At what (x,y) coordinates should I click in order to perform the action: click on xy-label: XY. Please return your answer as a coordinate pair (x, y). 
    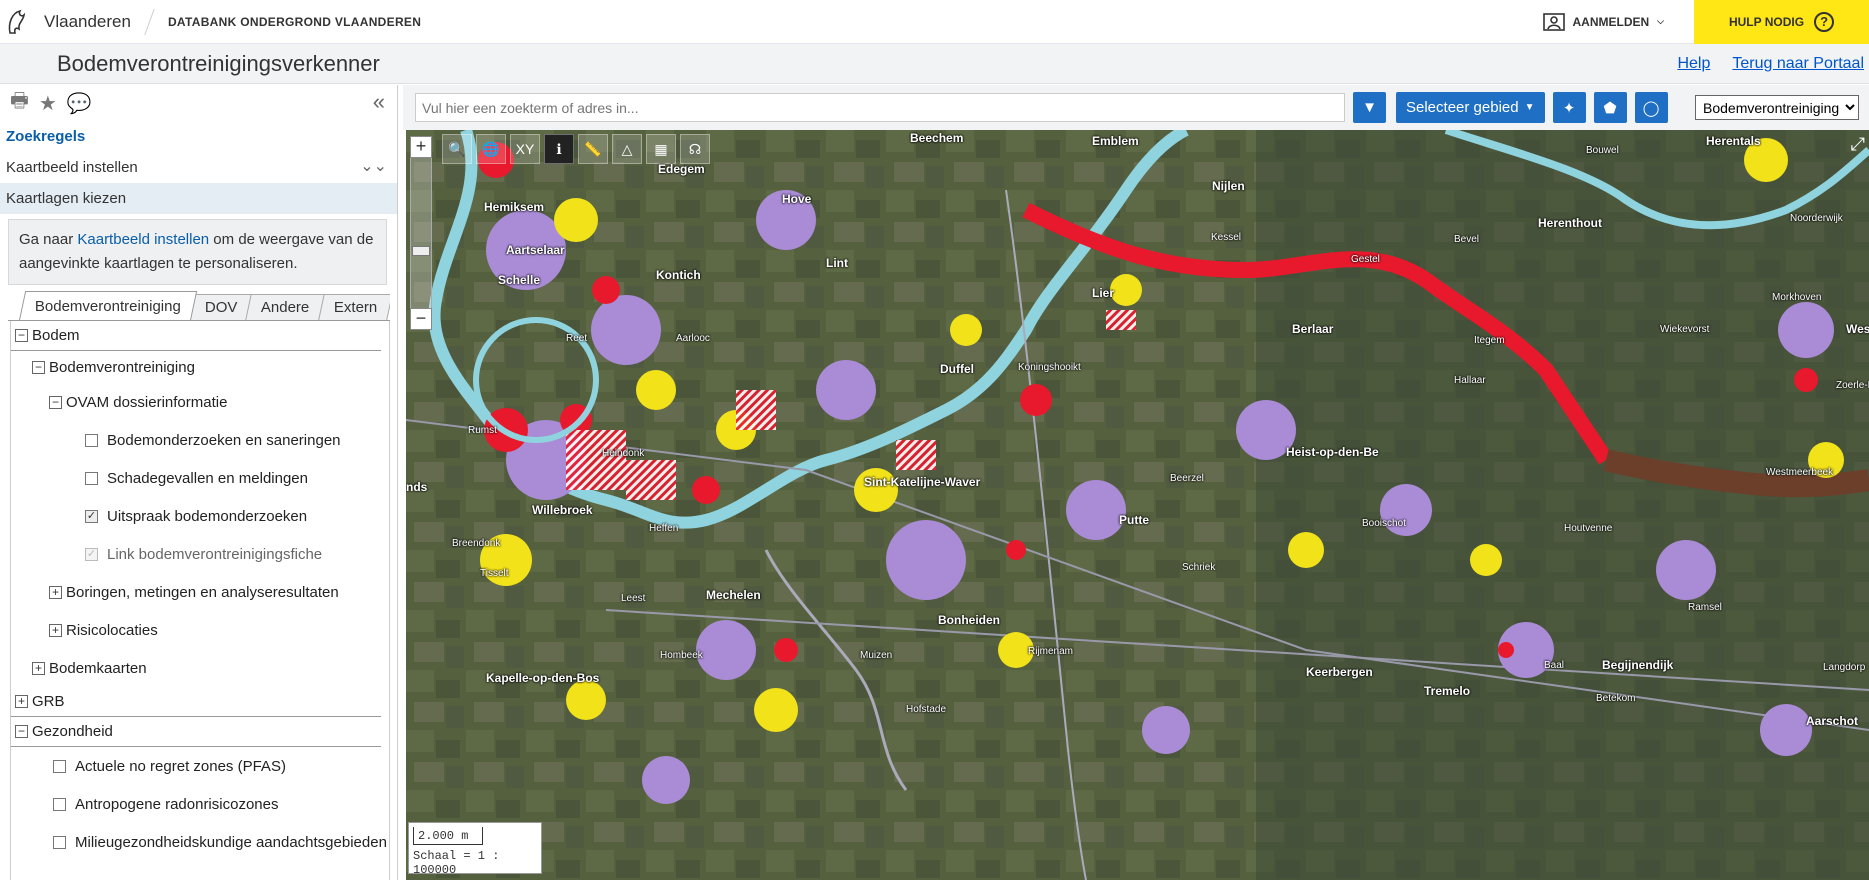
    Looking at the image, I should click on (525, 149).